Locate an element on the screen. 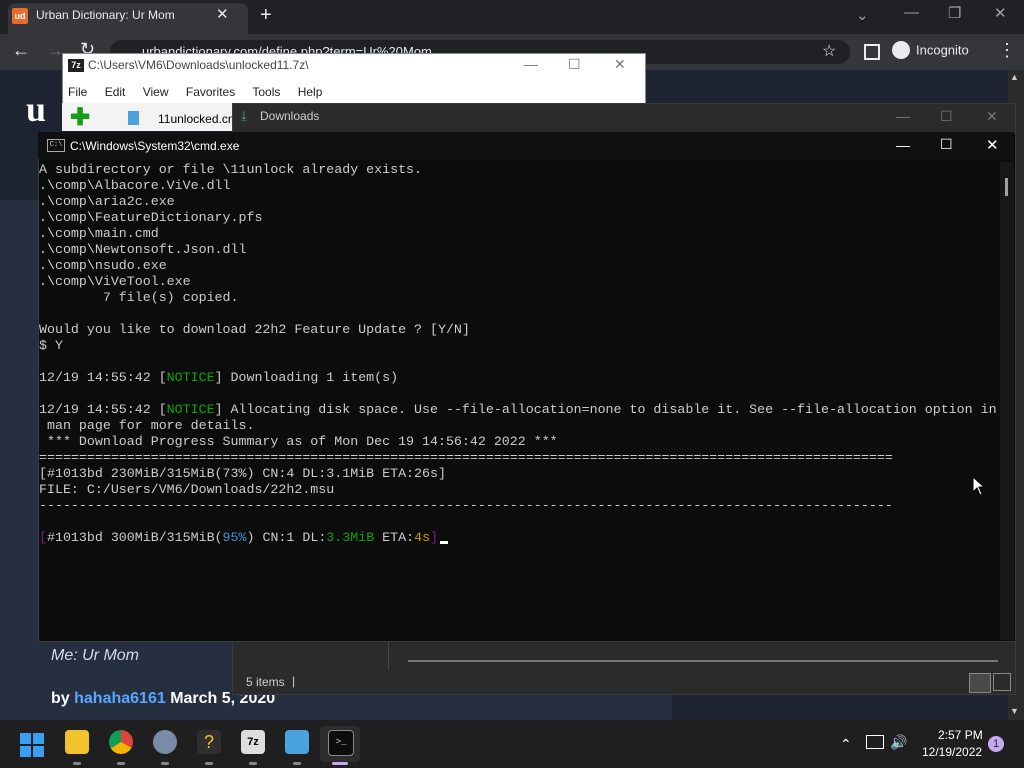  clock-time: 2:57 PM is located at coordinates (960, 735).